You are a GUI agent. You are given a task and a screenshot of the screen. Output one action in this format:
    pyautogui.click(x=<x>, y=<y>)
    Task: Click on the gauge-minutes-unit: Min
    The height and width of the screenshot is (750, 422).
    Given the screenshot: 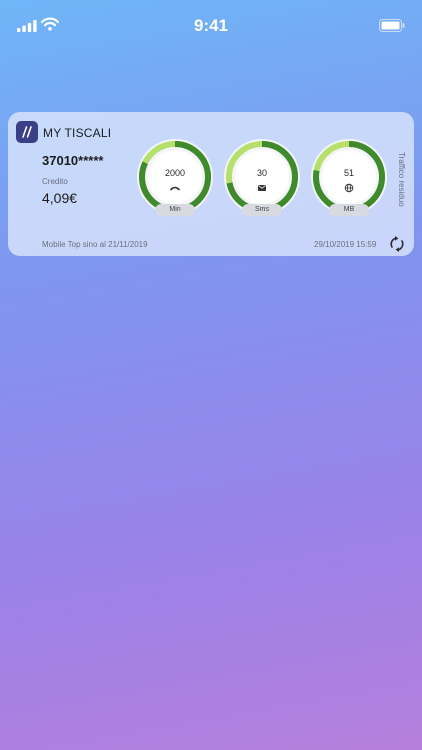 What is the action you would take?
    pyautogui.click(x=175, y=210)
    